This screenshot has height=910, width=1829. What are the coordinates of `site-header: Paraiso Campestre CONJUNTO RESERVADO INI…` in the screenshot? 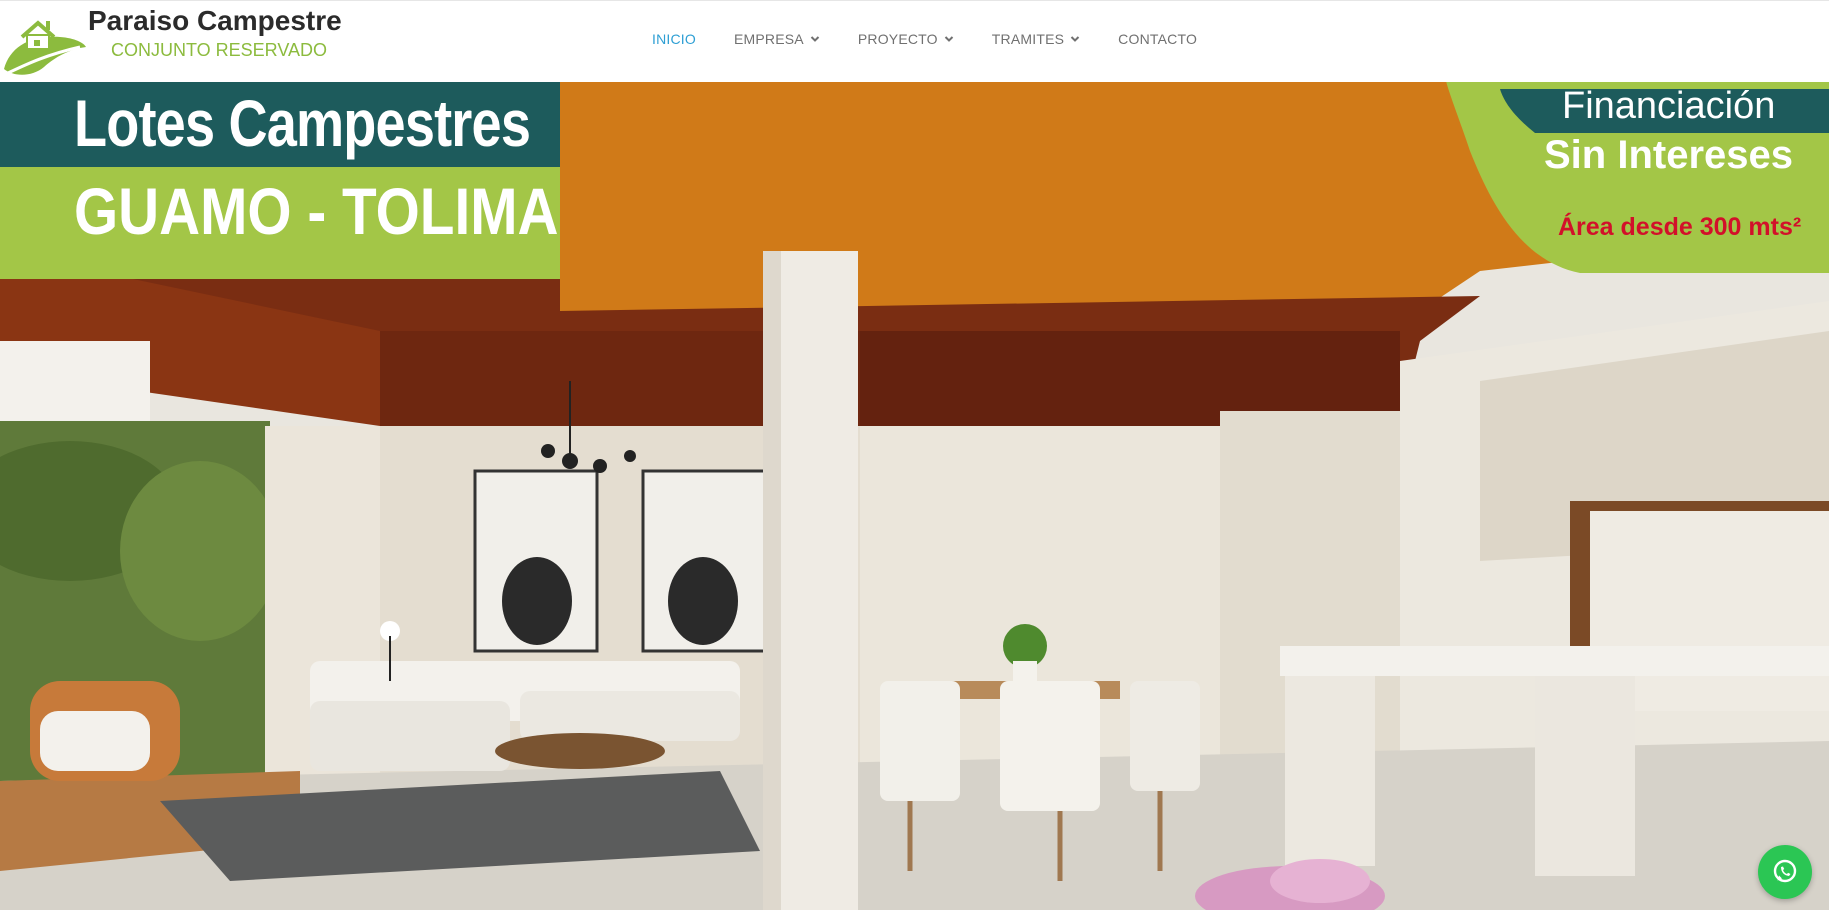 It's located at (914, 41).